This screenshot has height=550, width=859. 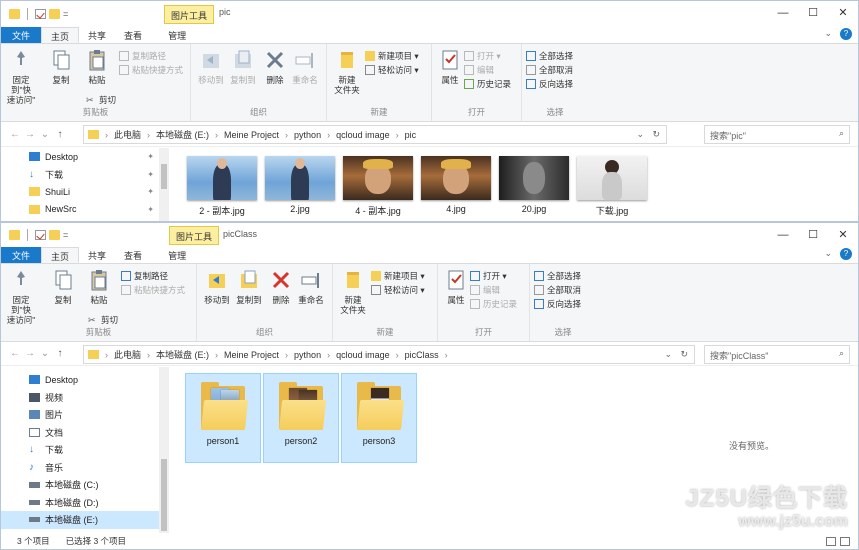 What do you see at coordinates (85, 485) in the screenshot?
I see `nav-item-drive-c: 本地磁盘 (C:)` at bounding box center [85, 485].